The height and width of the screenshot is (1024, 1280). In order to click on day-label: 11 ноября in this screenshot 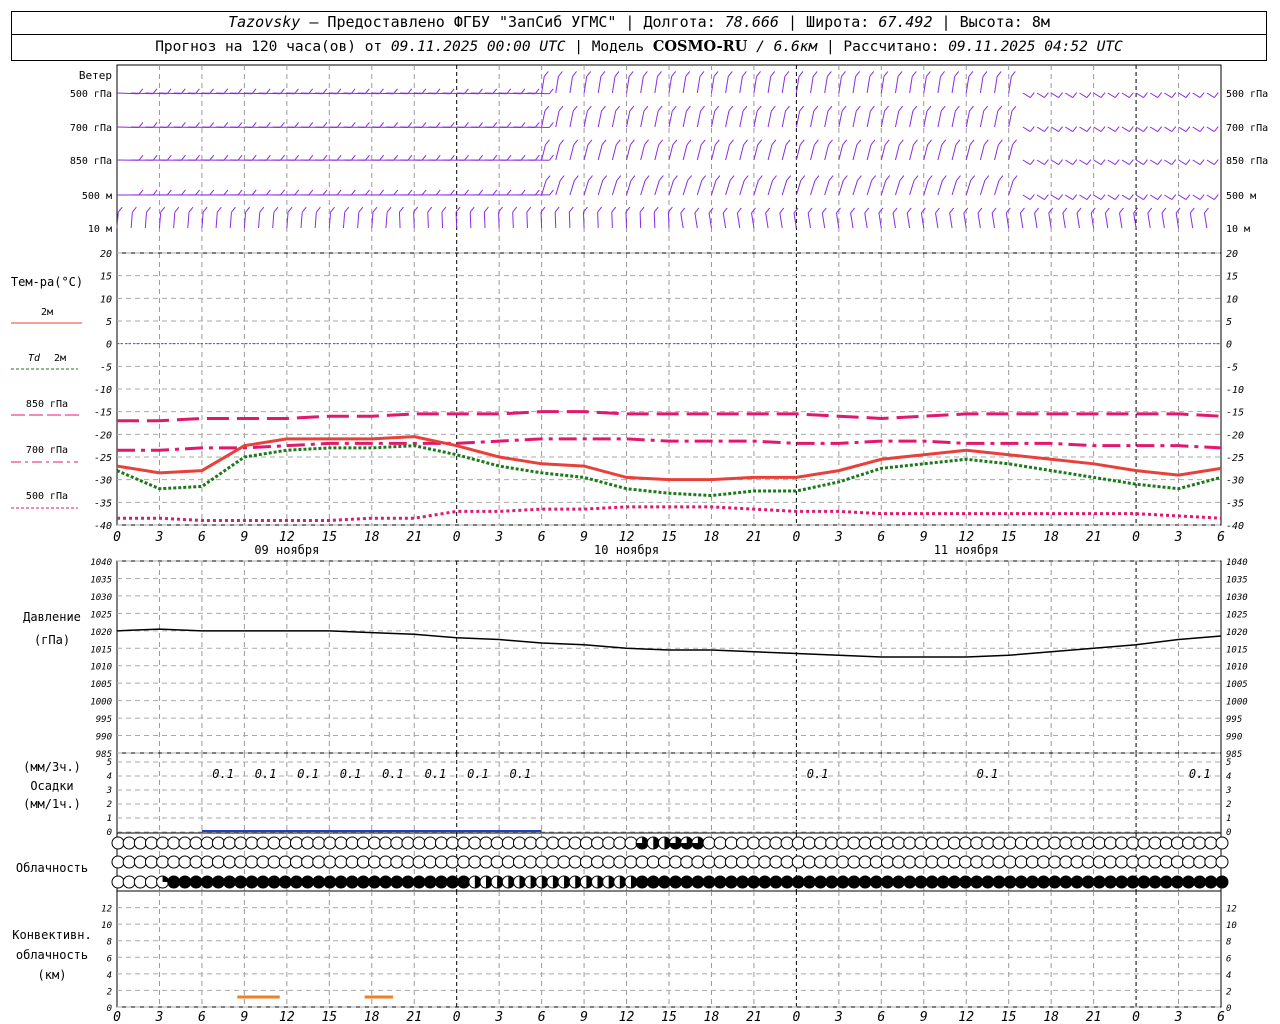, I will do `click(966, 550)`.